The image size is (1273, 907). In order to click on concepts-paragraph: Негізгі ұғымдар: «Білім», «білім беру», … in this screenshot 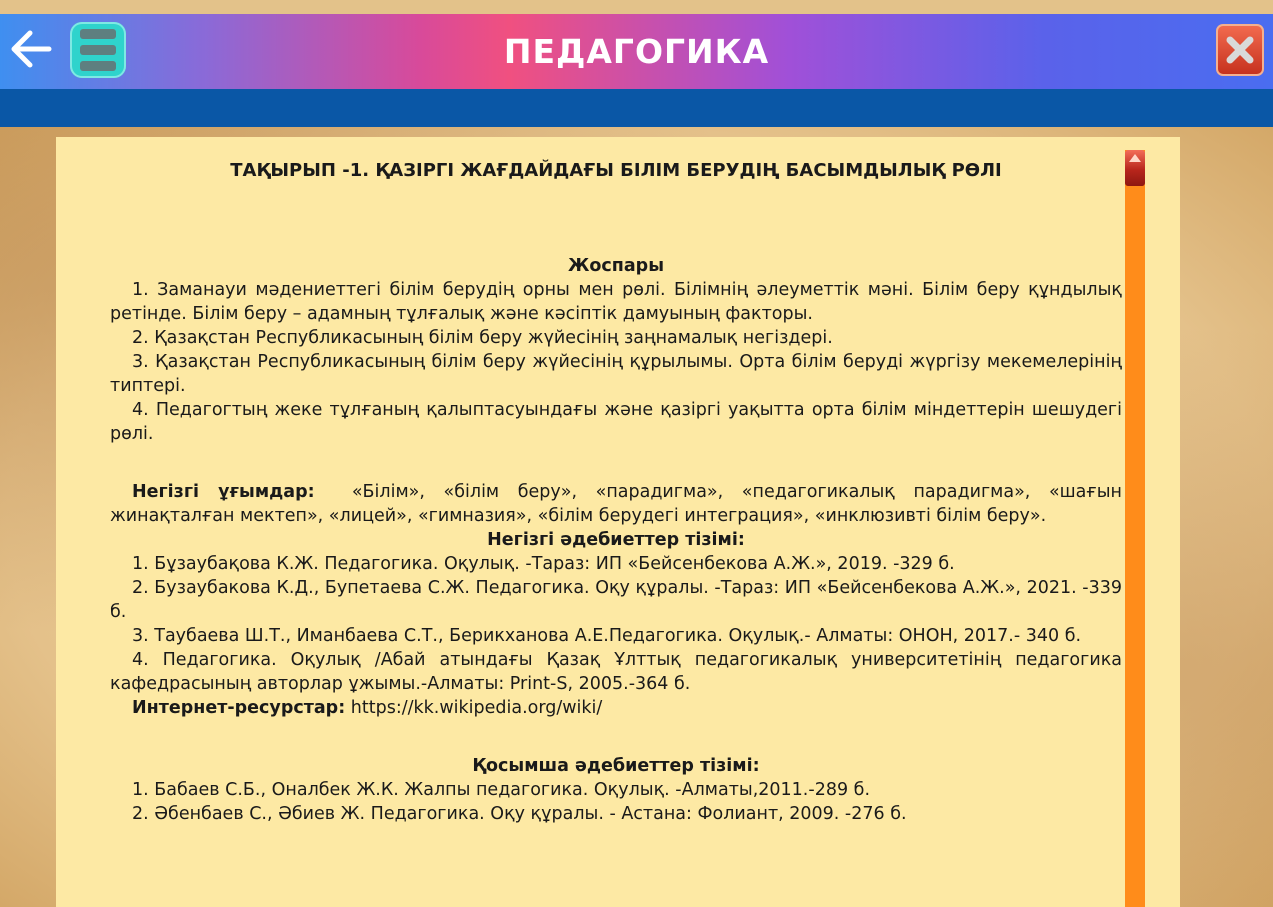, I will do `click(616, 504)`.